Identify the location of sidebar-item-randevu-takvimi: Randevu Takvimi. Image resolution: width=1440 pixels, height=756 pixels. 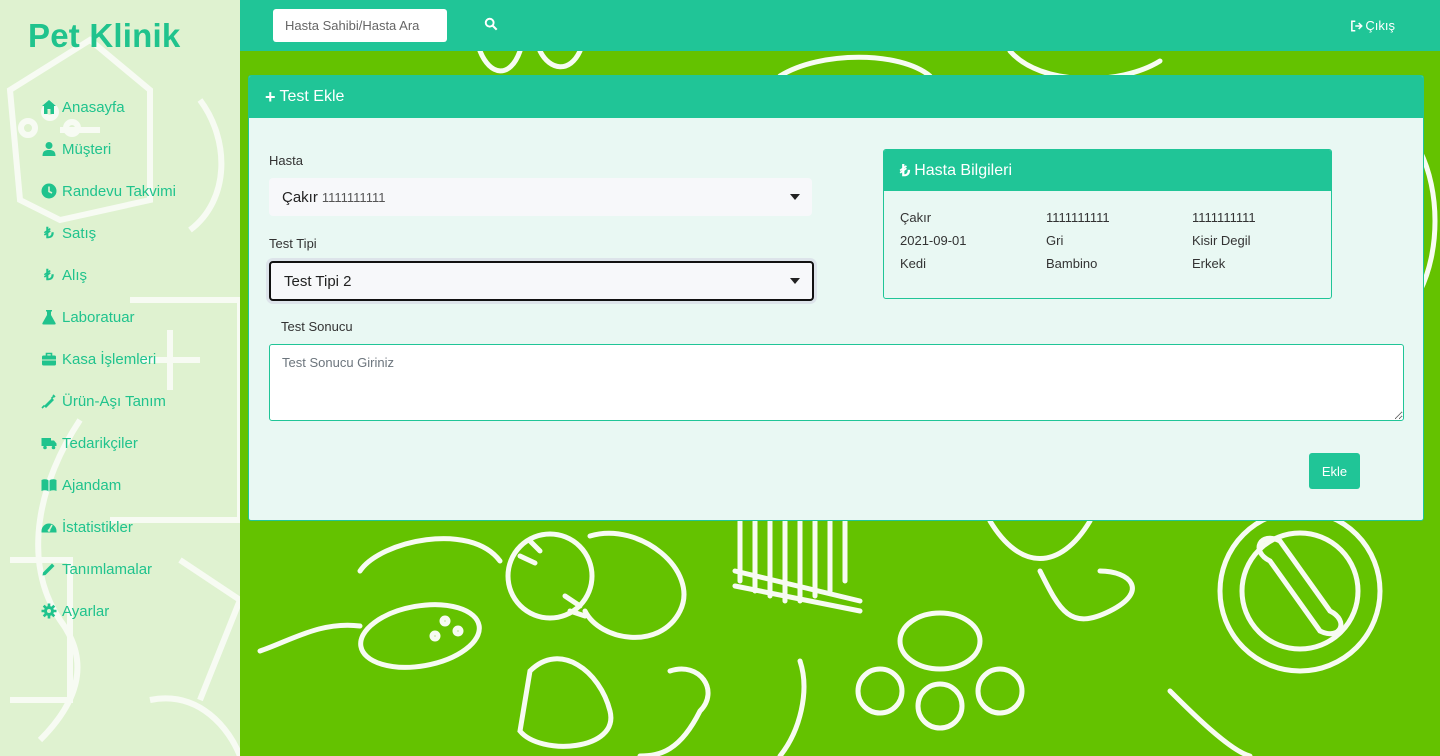
(108, 191).